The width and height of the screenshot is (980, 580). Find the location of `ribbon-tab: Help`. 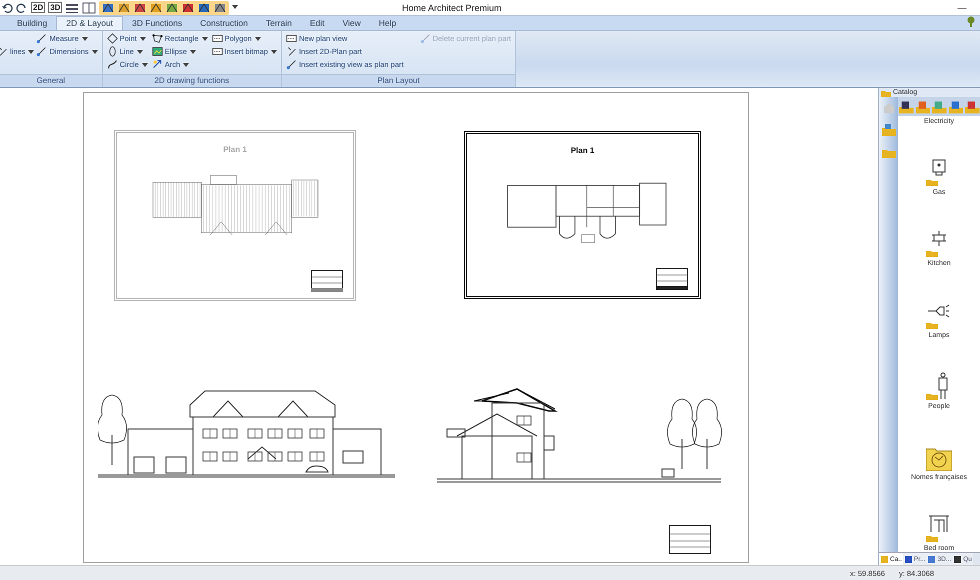

ribbon-tab: Help is located at coordinates (388, 23).